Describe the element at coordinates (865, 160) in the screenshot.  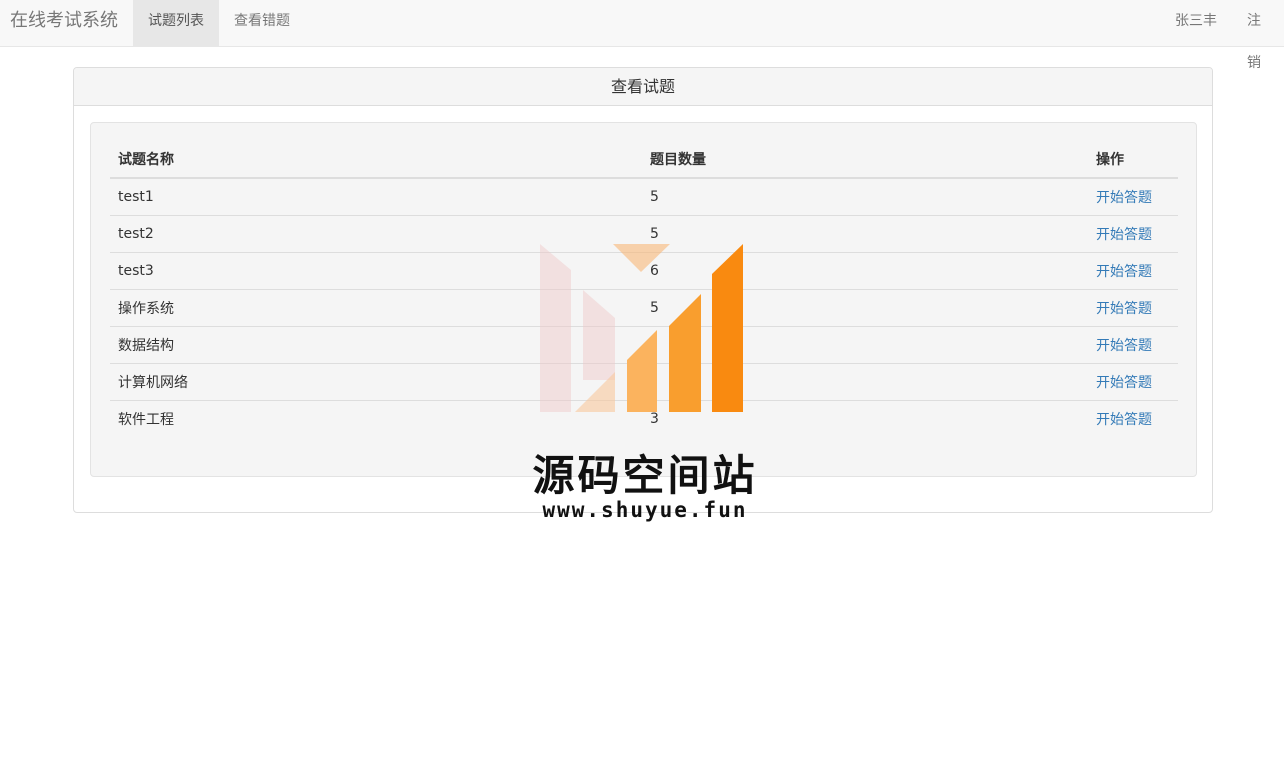
I see `header-question-count: 题目数量` at that location.